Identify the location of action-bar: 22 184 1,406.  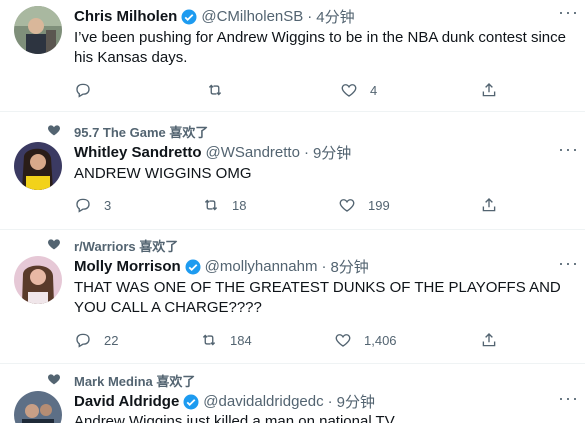
(289, 341).